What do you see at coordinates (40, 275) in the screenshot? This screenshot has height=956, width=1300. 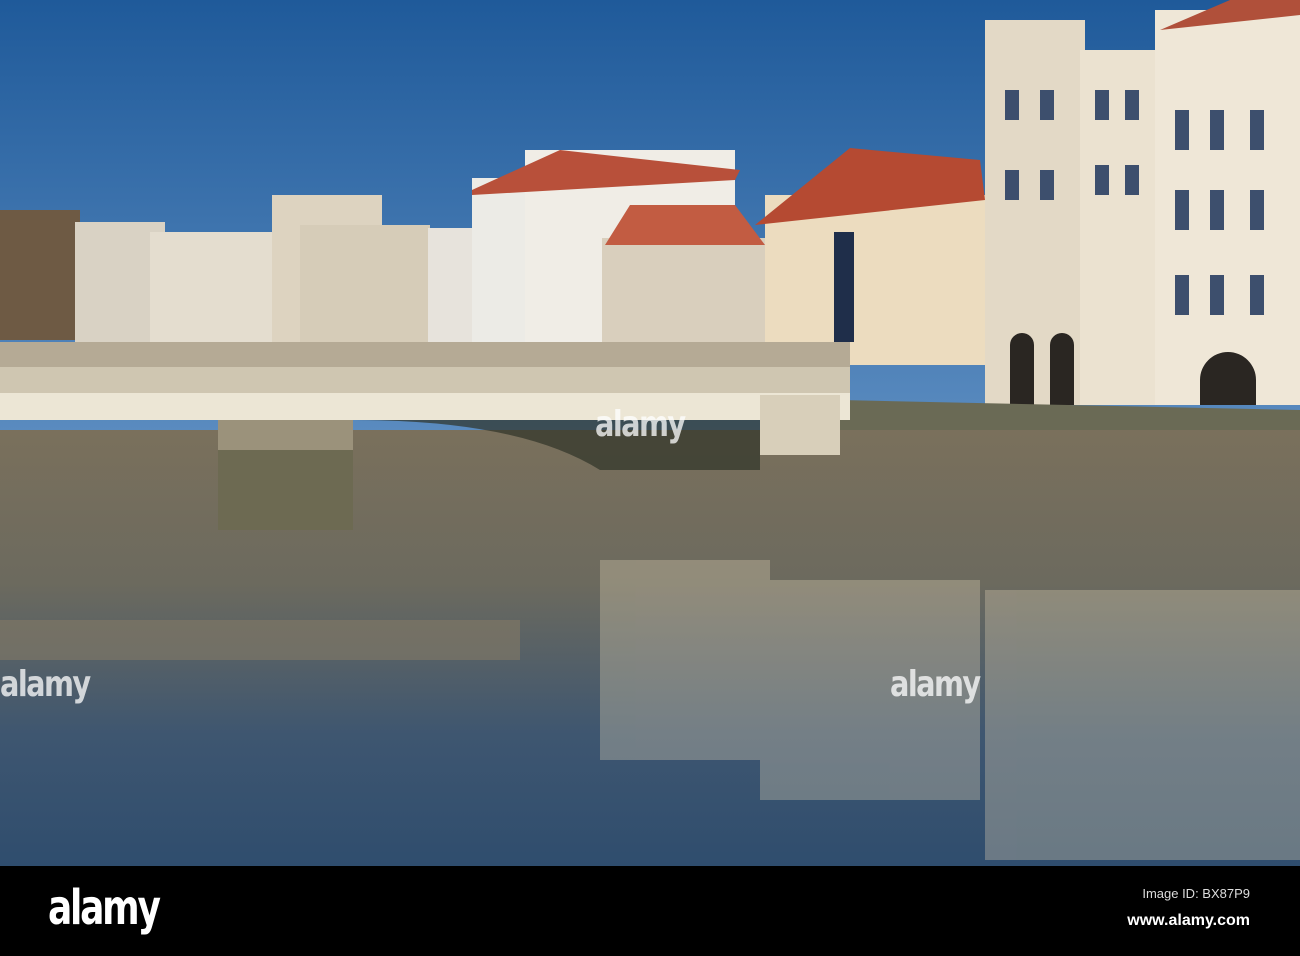 I see `trees` at bounding box center [40, 275].